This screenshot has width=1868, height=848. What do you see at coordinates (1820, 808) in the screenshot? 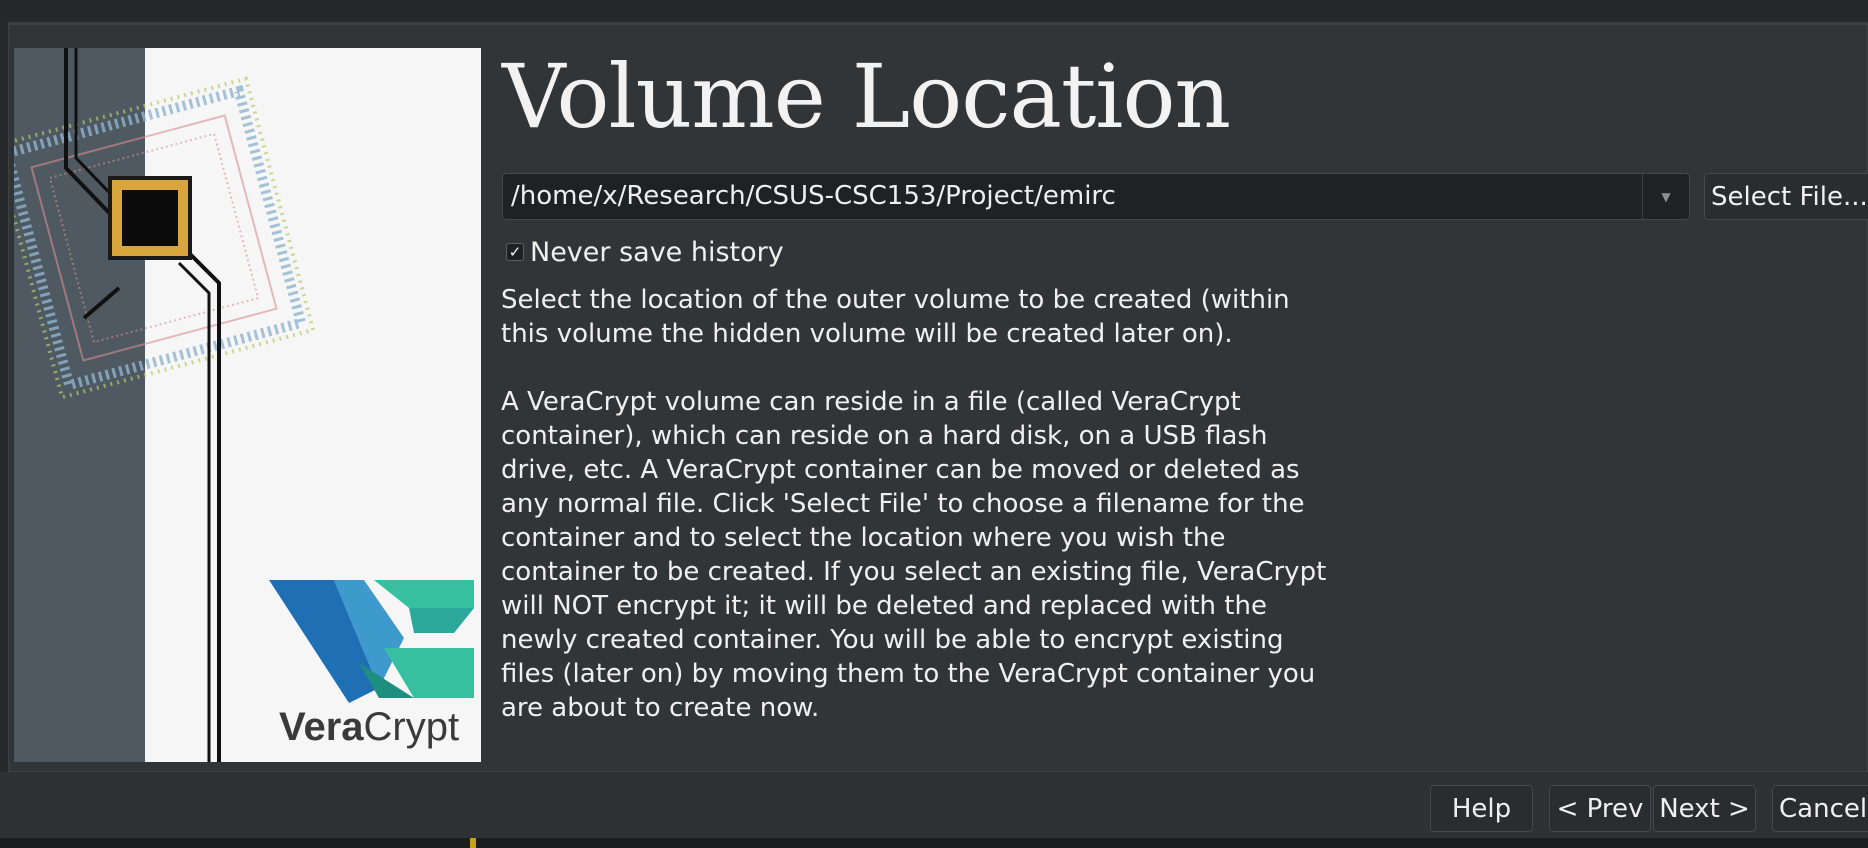
I see `cancel-button: Cancel` at bounding box center [1820, 808].